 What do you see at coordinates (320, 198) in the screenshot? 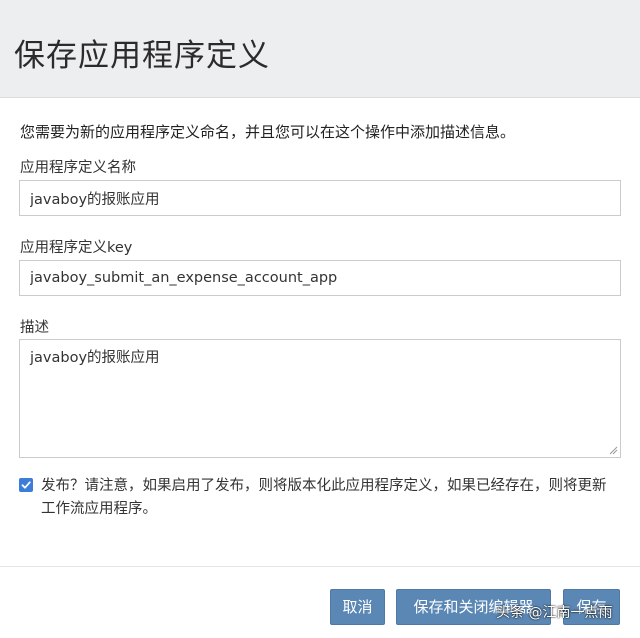
I see `name-input` at bounding box center [320, 198].